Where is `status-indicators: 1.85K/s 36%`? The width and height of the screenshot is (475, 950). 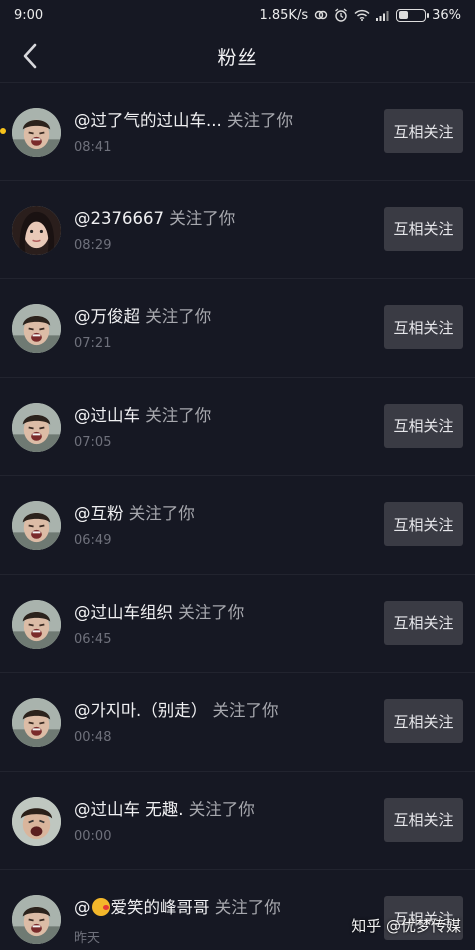
status-indicators: 1.85K/s 36% is located at coordinates (360, 15).